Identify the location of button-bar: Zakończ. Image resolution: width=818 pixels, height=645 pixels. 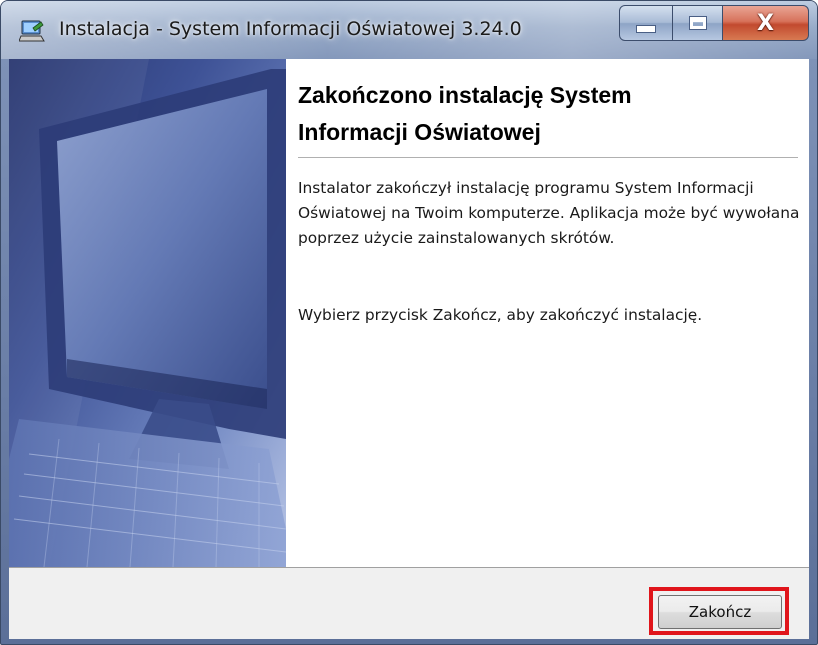
(409, 603).